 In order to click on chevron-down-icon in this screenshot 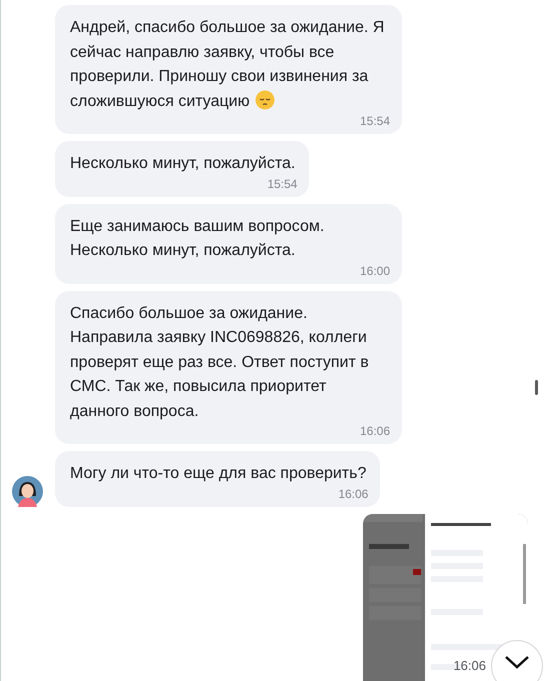, I will do `click(517, 662)`.